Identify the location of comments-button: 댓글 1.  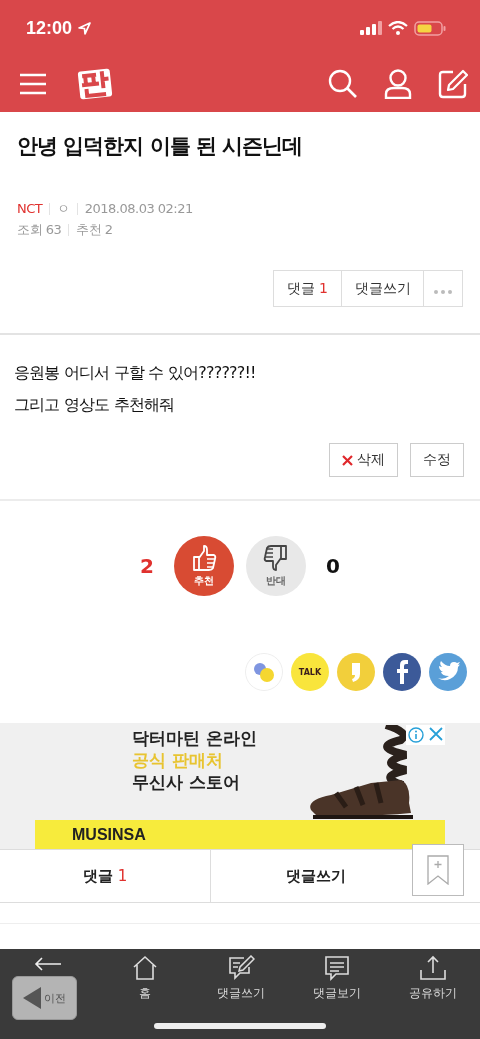
(307, 288).